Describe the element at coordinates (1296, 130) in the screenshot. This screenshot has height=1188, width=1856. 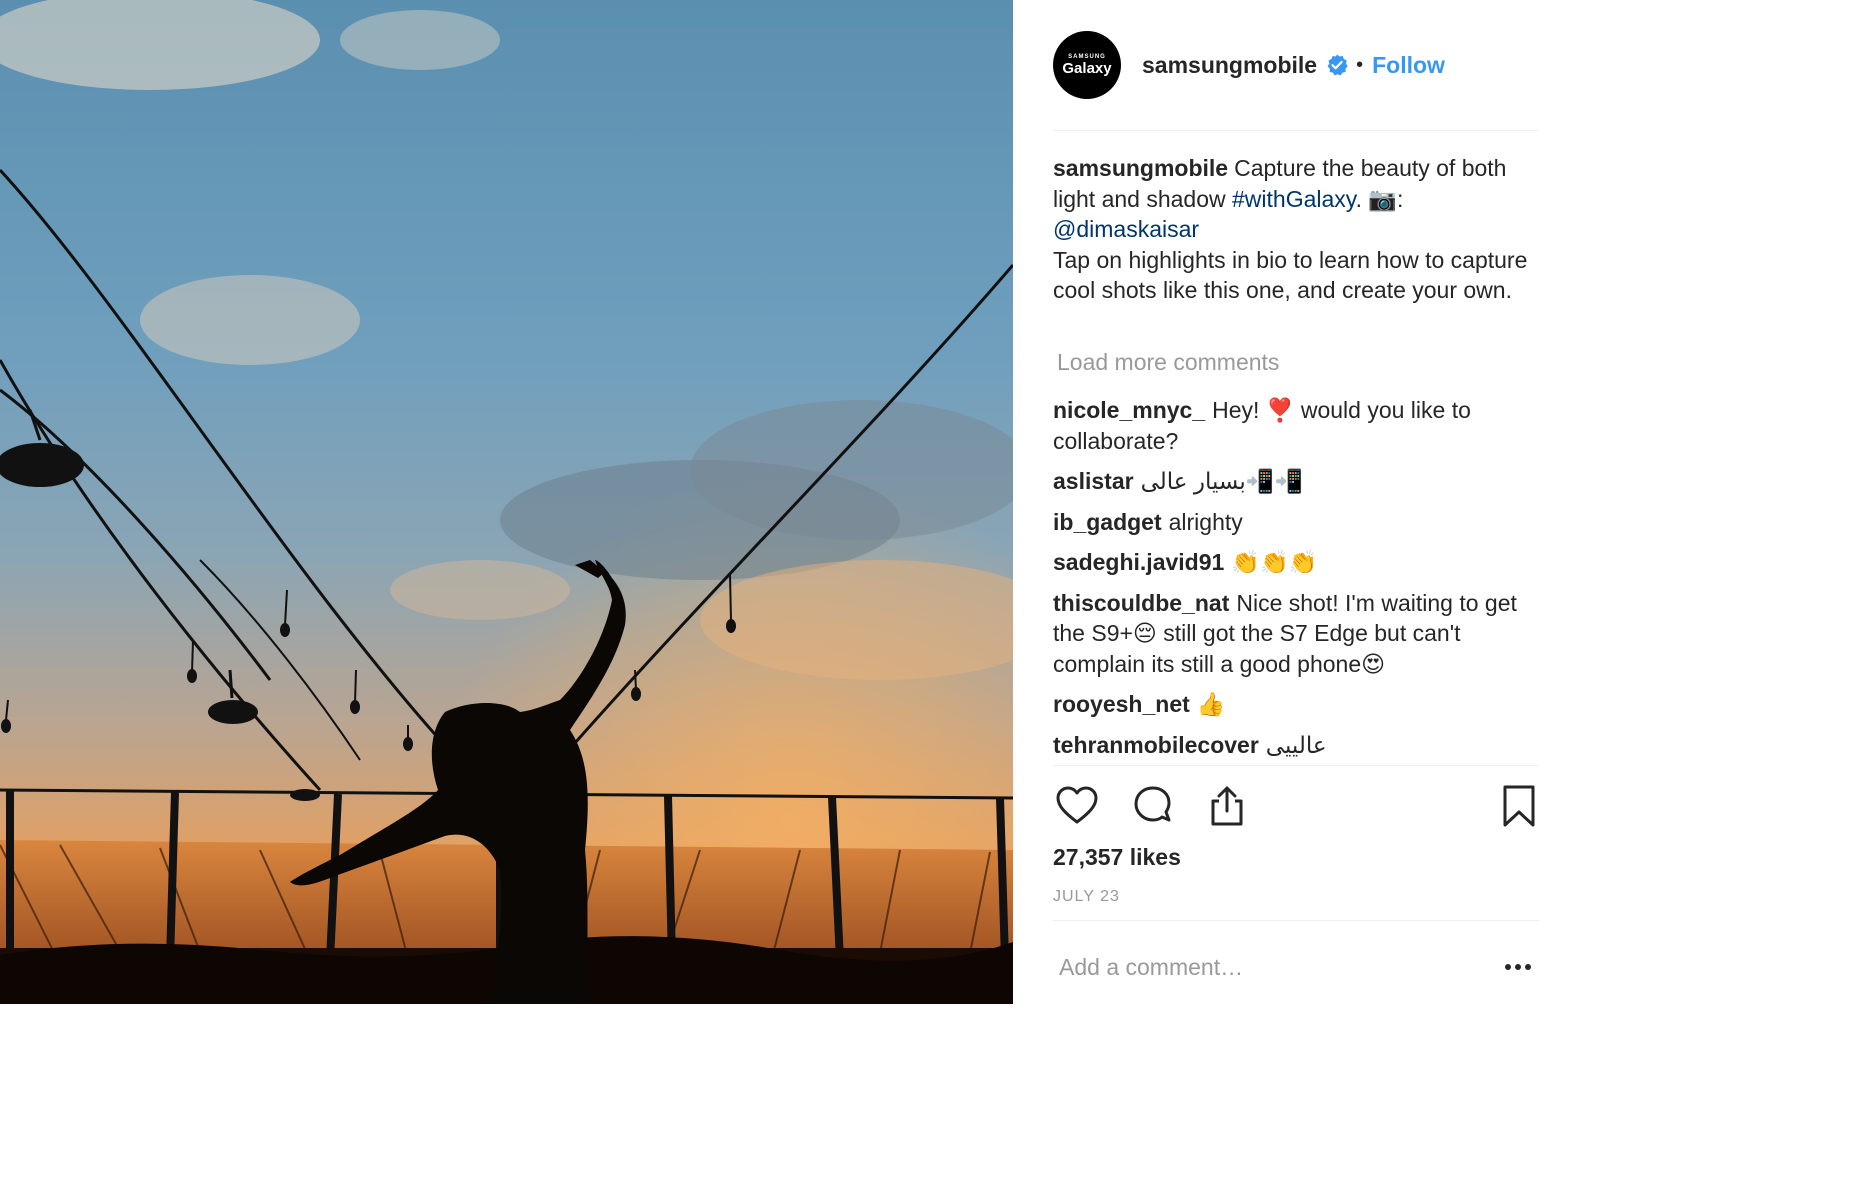
I see `header-divider` at that location.